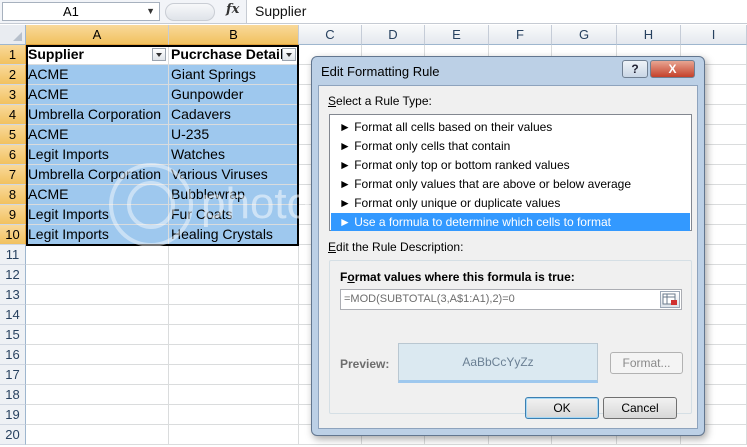 Image resolution: width=747 pixels, height=447 pixels. Describe the element at coordinates (13, 115) in the screenshot. I see `row-header-4: 4` at that location.